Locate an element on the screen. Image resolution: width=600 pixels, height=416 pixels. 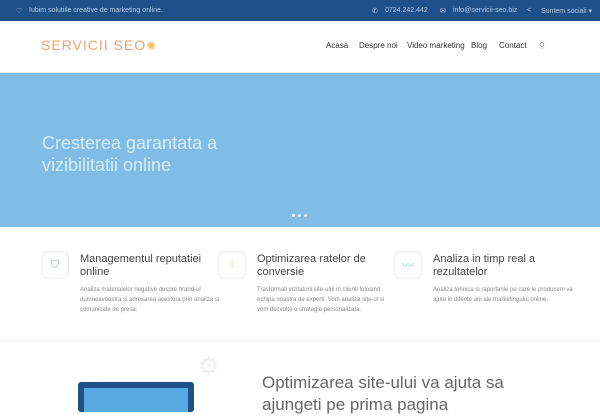
sun-icon: ✺ is located at coordinates (152, 46).